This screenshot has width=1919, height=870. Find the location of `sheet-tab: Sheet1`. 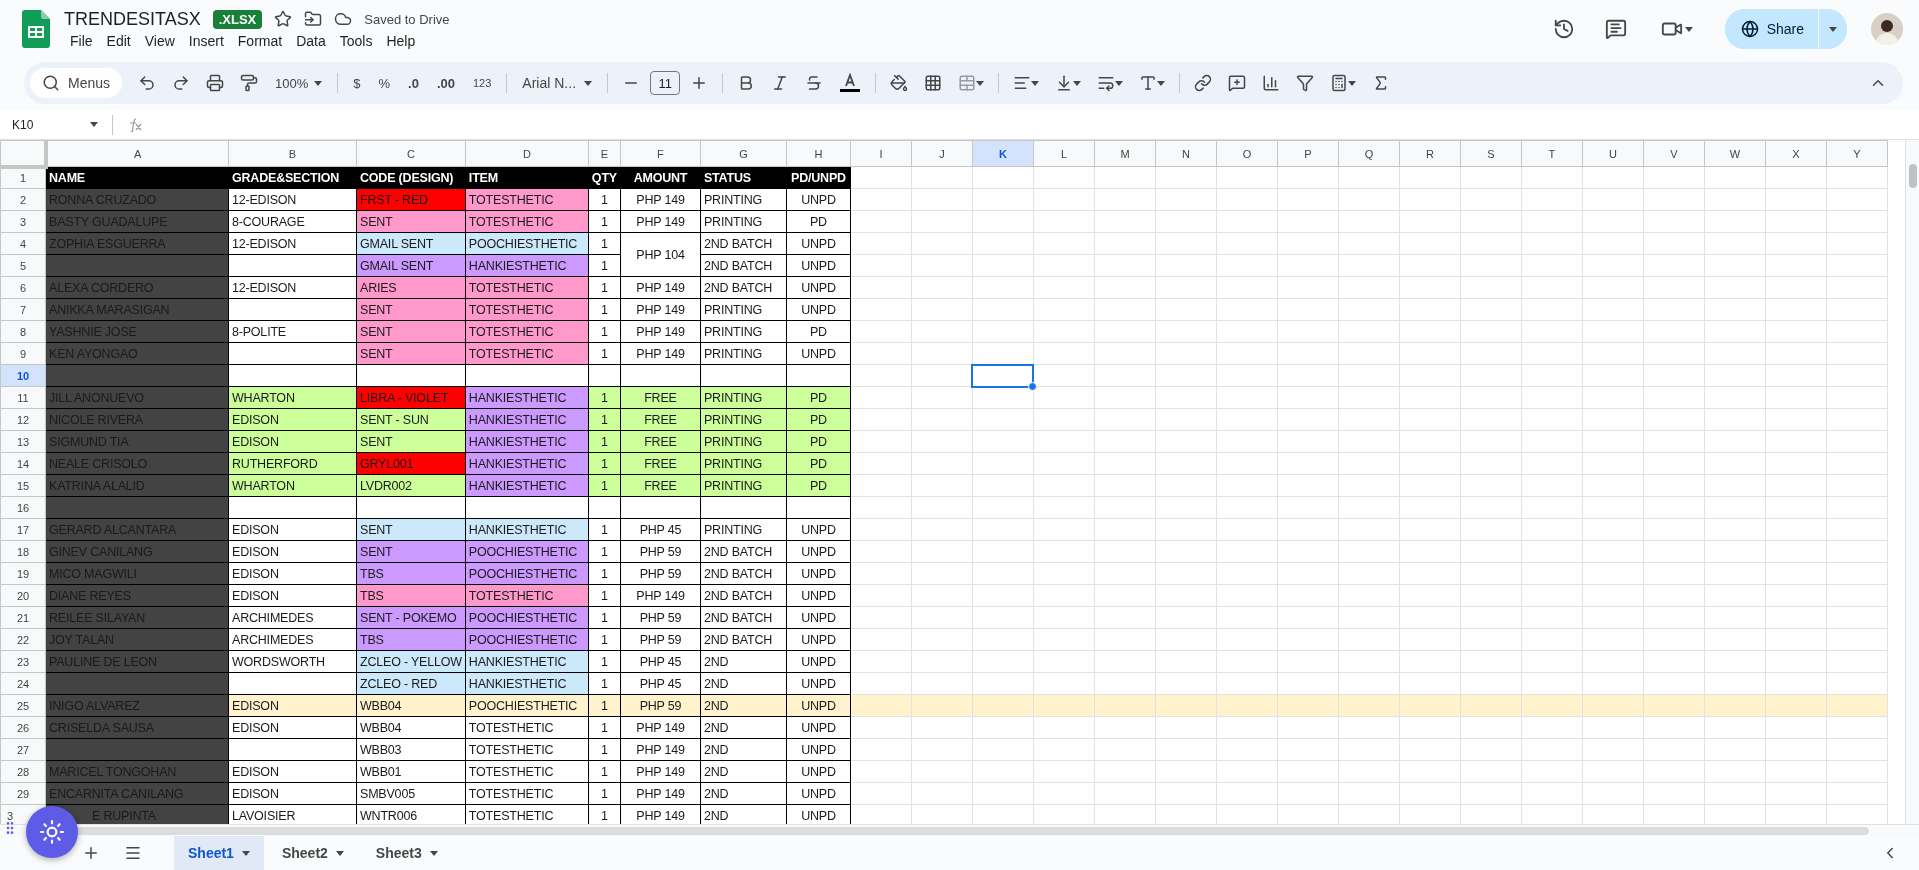

sheet-tab: Sheet1 is located at coordinates (219, 853).